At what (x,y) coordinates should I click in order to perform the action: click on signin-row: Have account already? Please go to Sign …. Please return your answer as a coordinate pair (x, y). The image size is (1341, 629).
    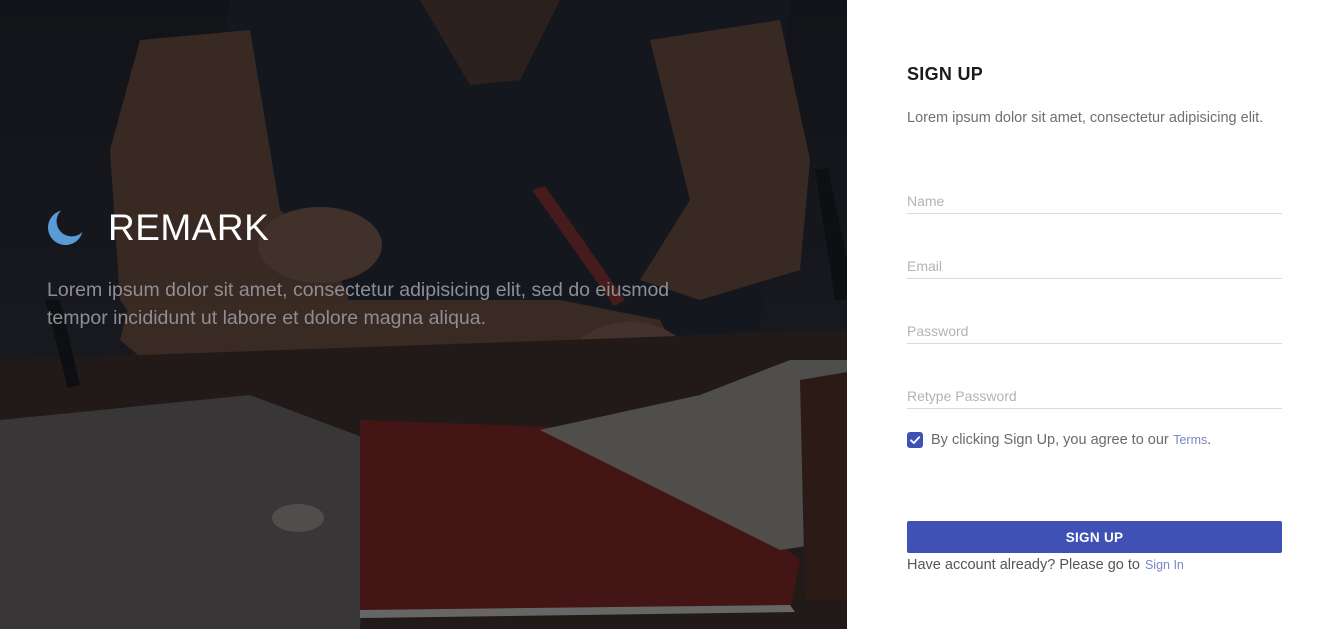
    Looking at the image, I should click on (1045, 565).